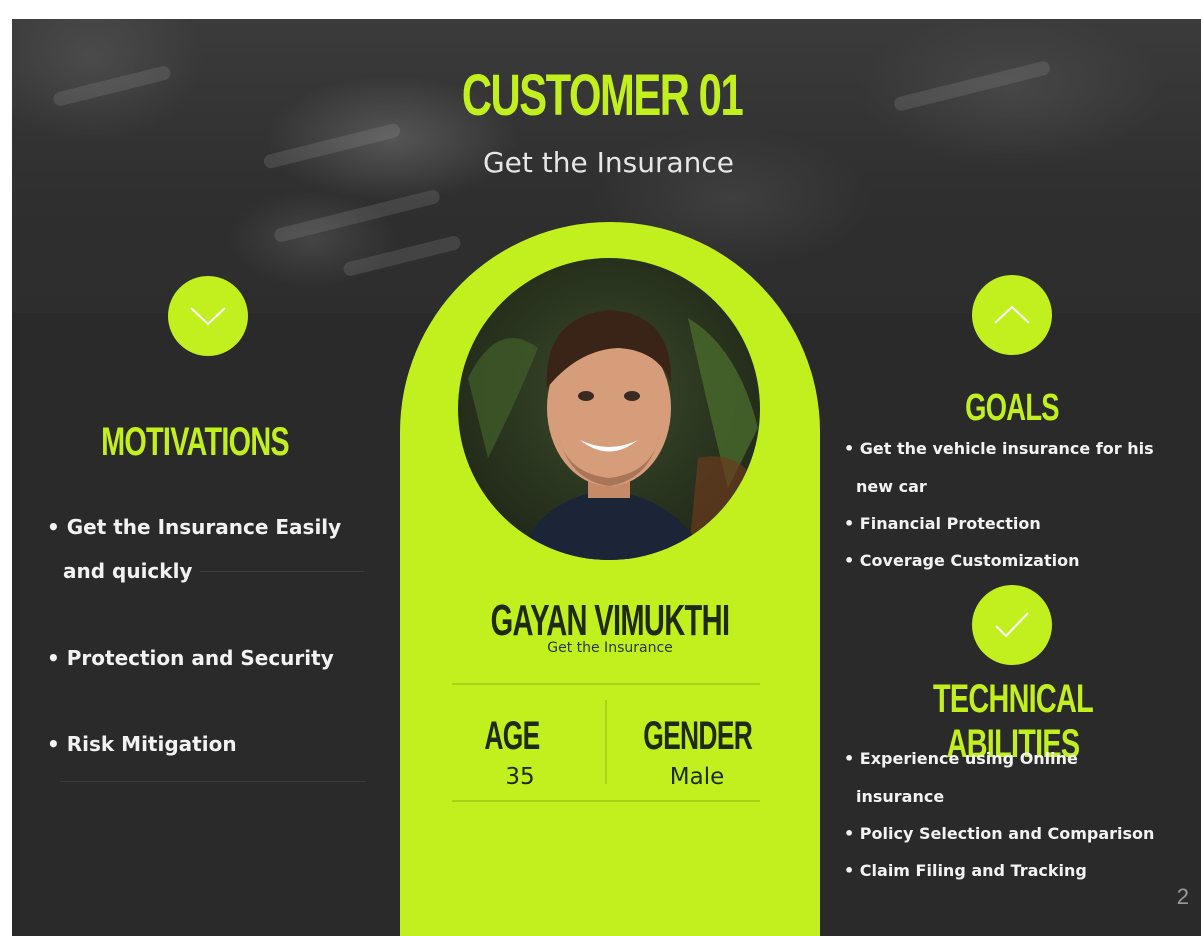  Describe the element at coordinates (608, 162) in the screenshot. I see `page-subtitle: Get the Insurance` at that location.